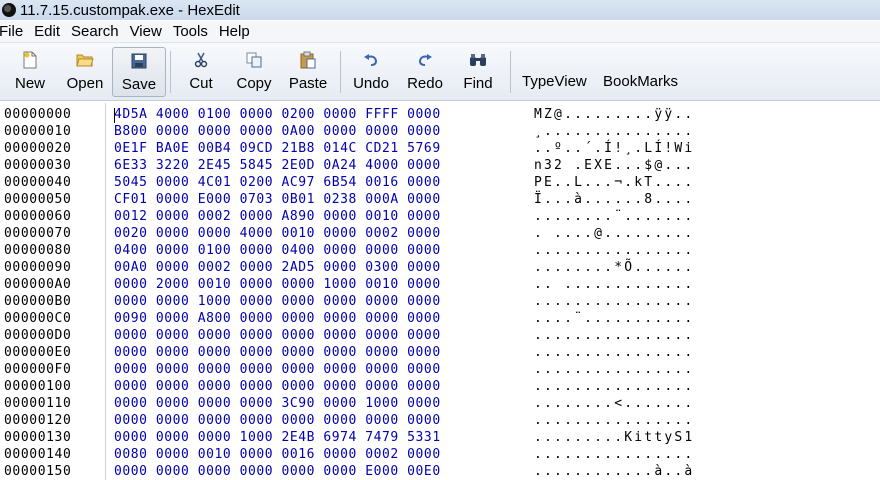  I want to click on row-ascii-text: MZ@.........ÿÿ.., so click(614, 114).